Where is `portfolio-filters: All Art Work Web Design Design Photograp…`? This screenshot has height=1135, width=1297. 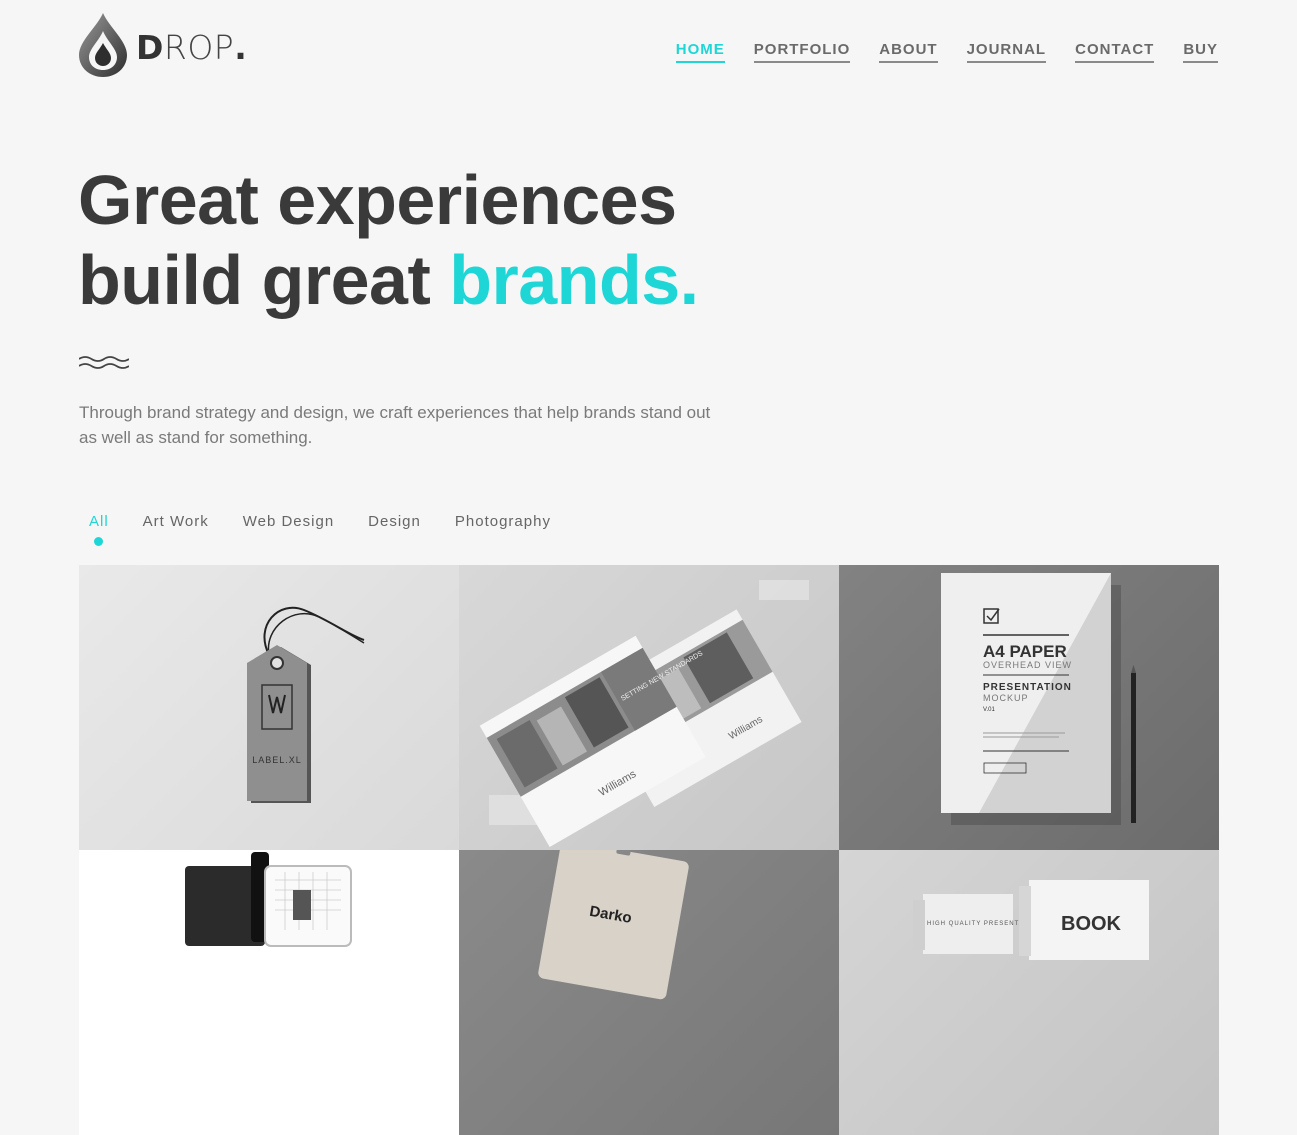 portfolio-filters: All Art Work Web Design Design Photograp… is located at coordinates (337, 529).